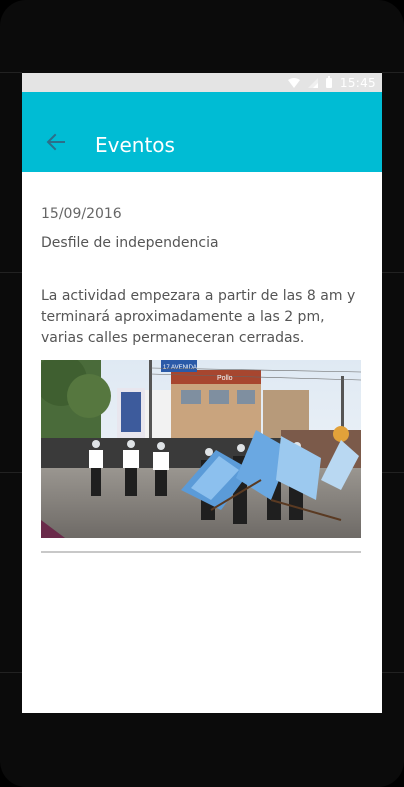  I want to click on back-button, so click(56, 142).